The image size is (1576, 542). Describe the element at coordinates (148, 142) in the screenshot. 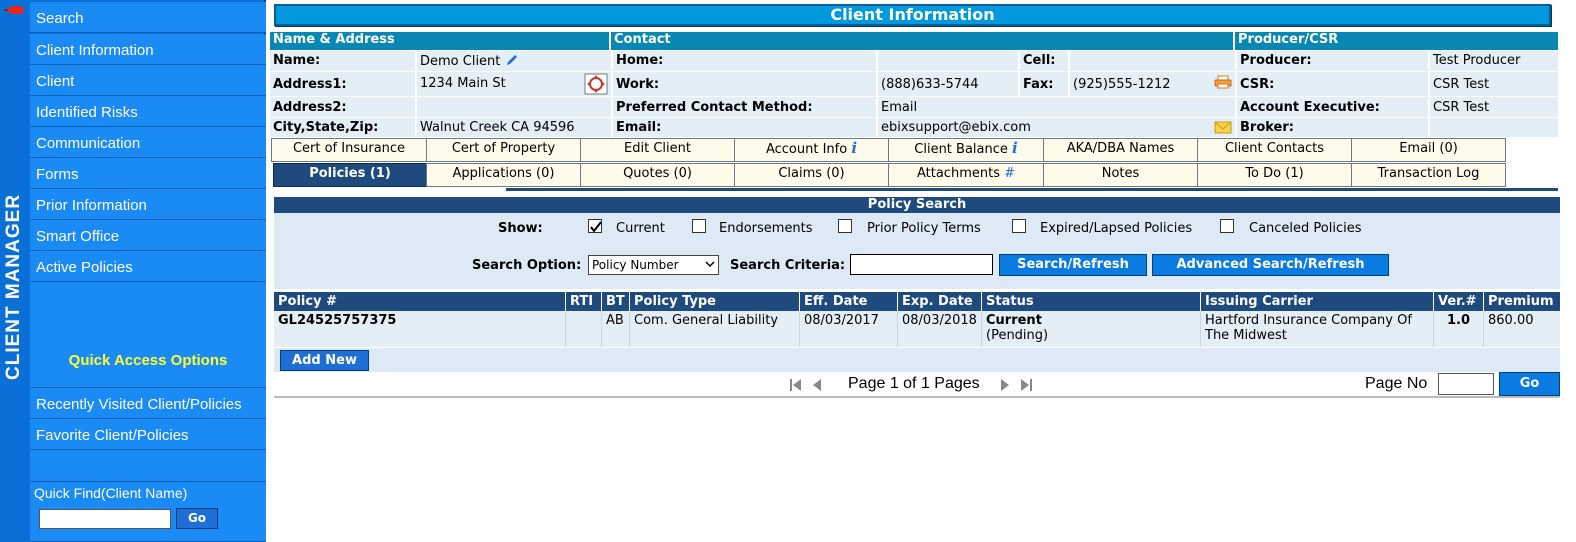

I see `sidebar-item-communication: Communication` at that location.